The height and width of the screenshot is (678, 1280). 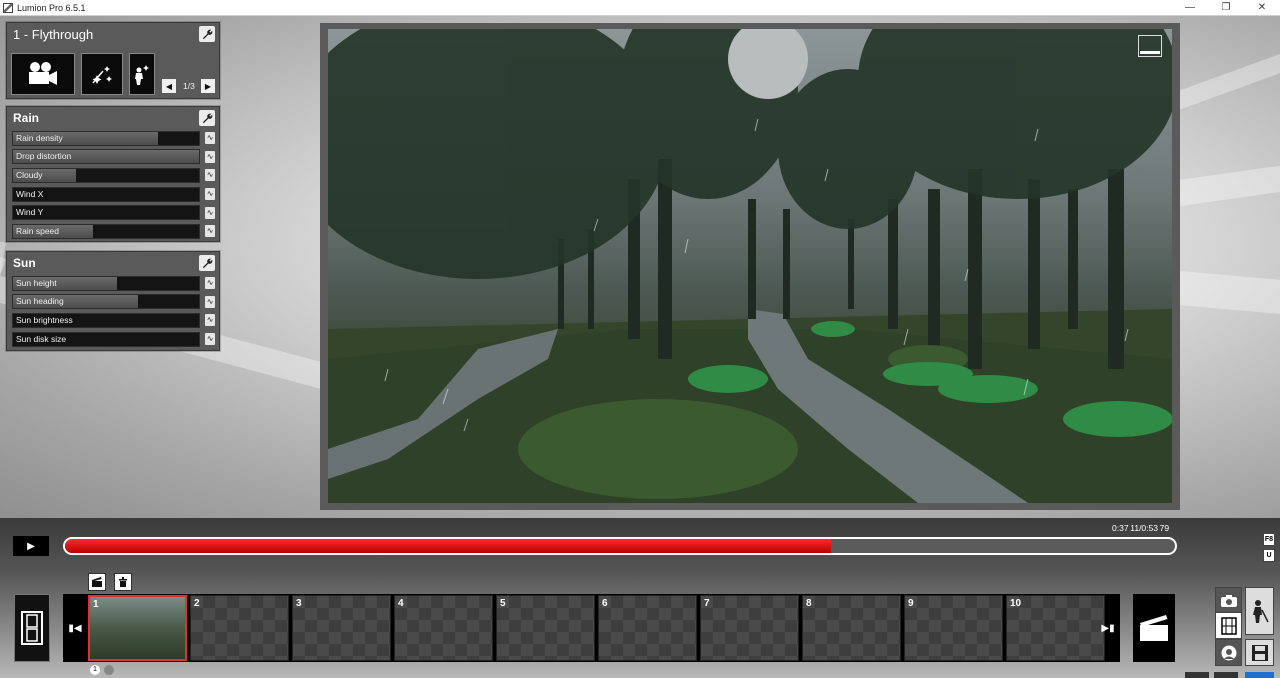 What do you see at coordinates (24, 263) in the screenshot?
I see `sun-panel-title: Sun` at bounding box center [24, 263].